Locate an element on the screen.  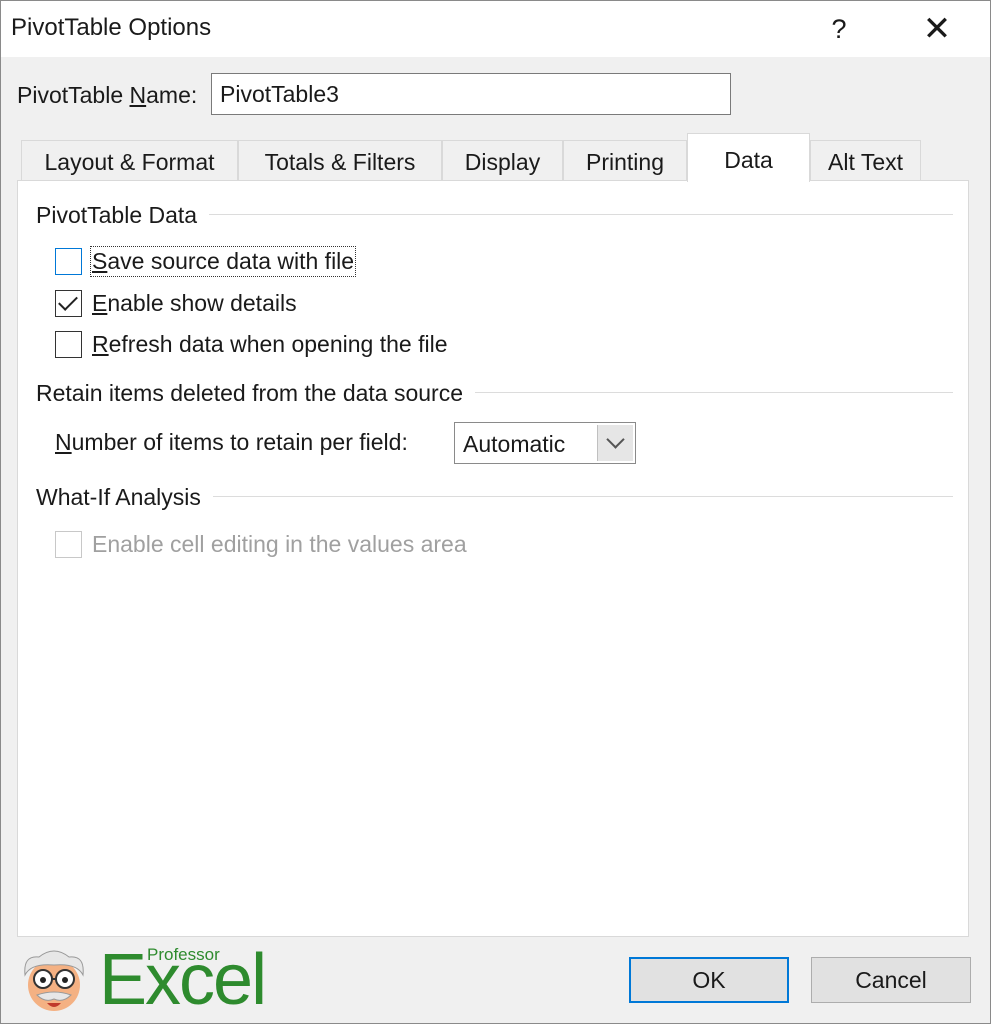
retain-items-value: Automatic is located at coordinates (514, 444).